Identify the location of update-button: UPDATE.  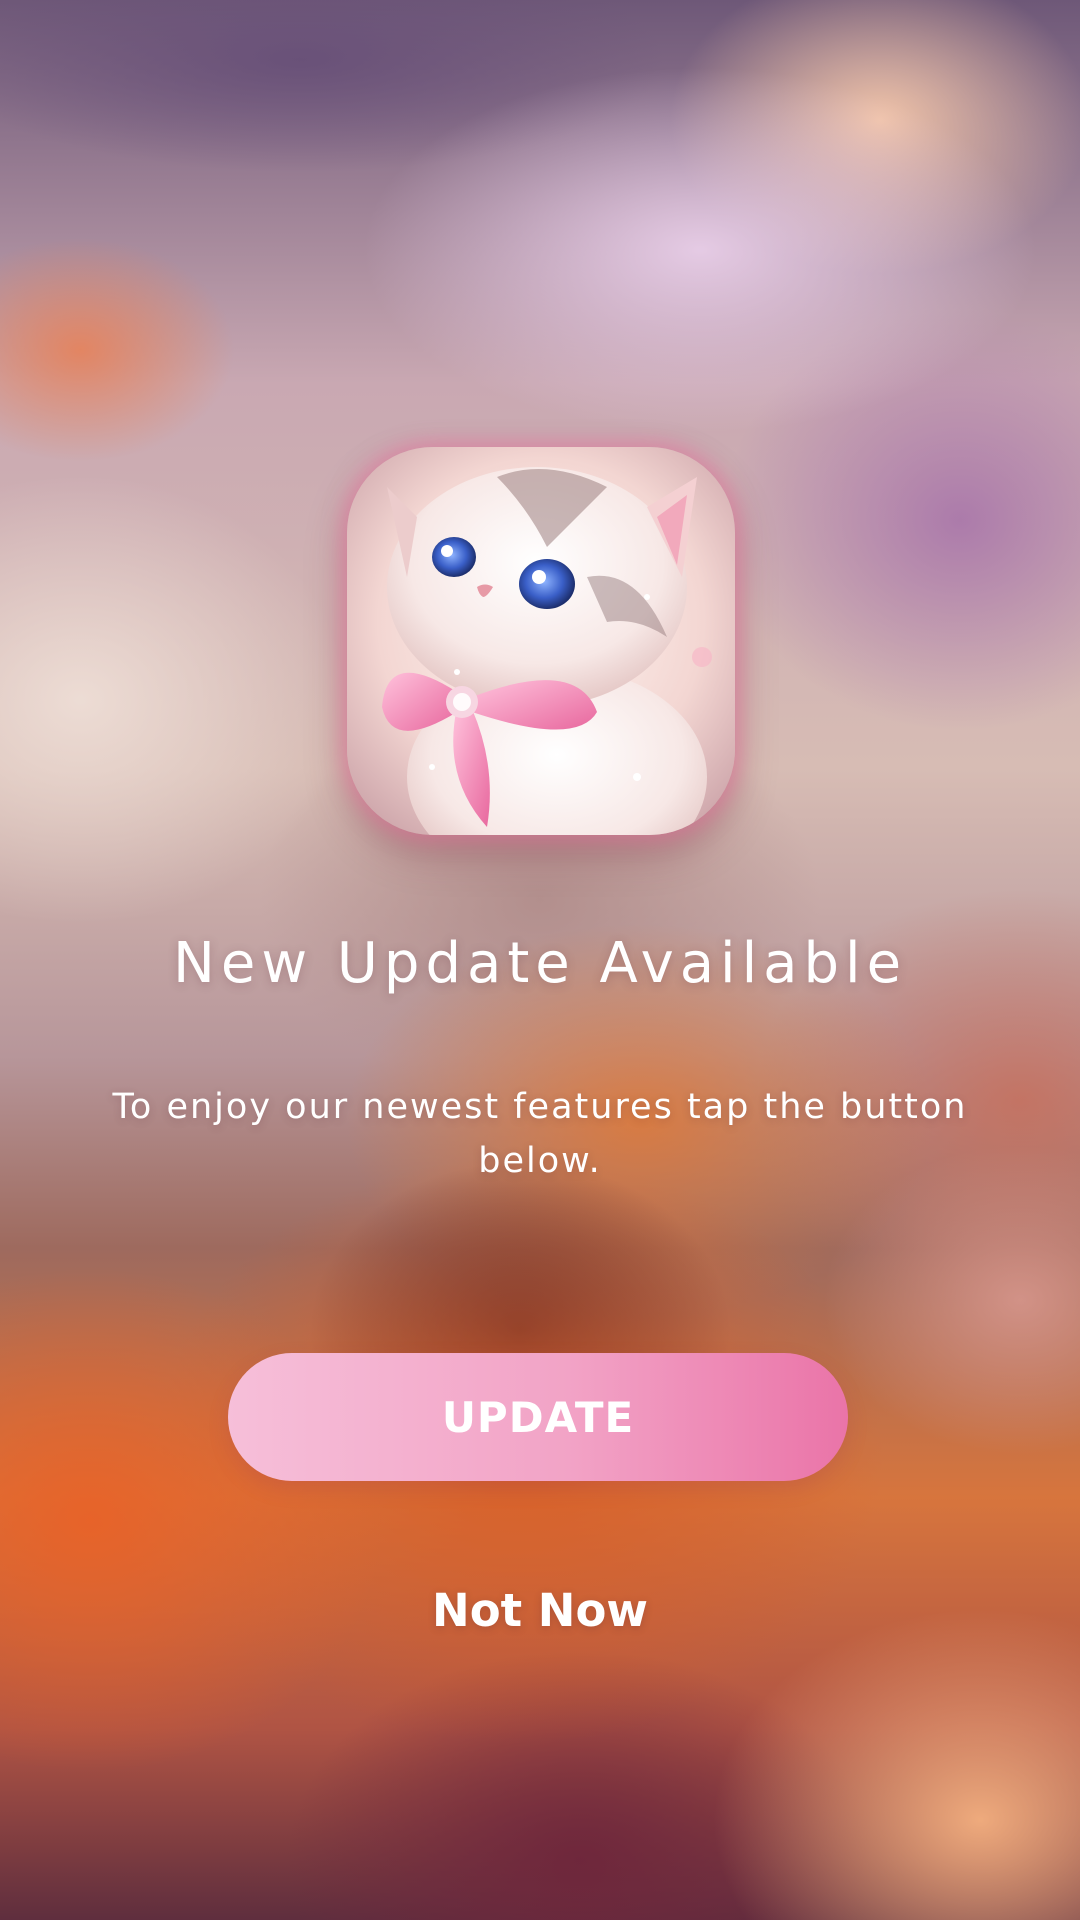
(538, 1417).